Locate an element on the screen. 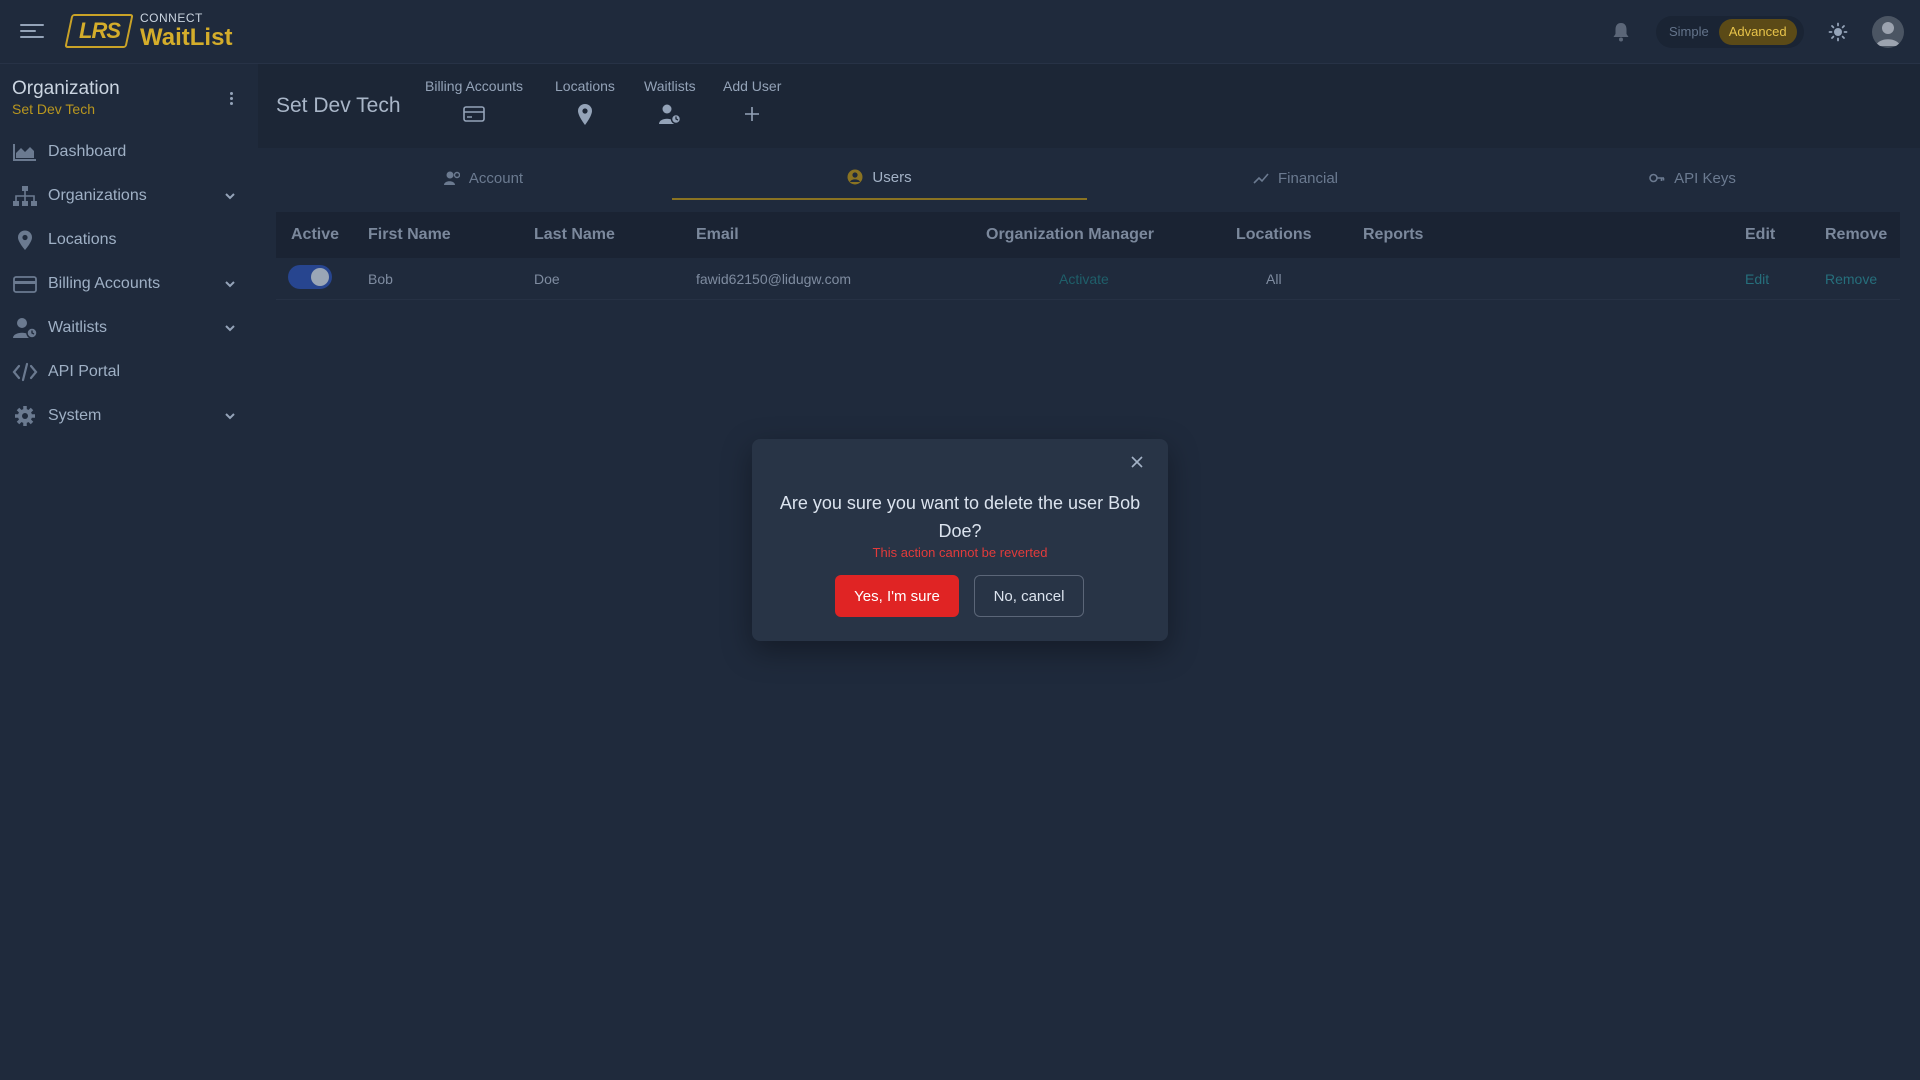 The image size is (1920, 1080). tab-financial: Financial is located at coordinates (1295, 178).